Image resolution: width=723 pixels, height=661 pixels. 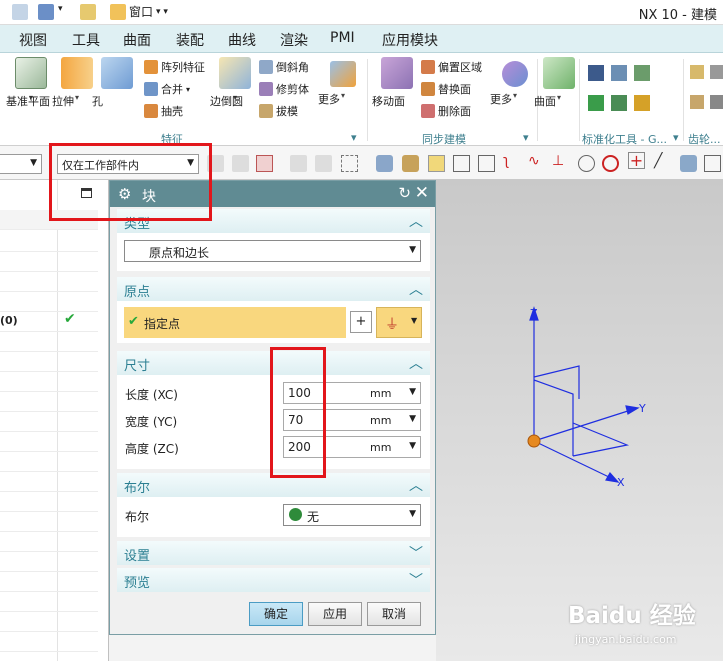 What do you see at coordinates (278, 111) in the screenshot?
I see `draft-button: 拔模` at bounding box center [278, 111].